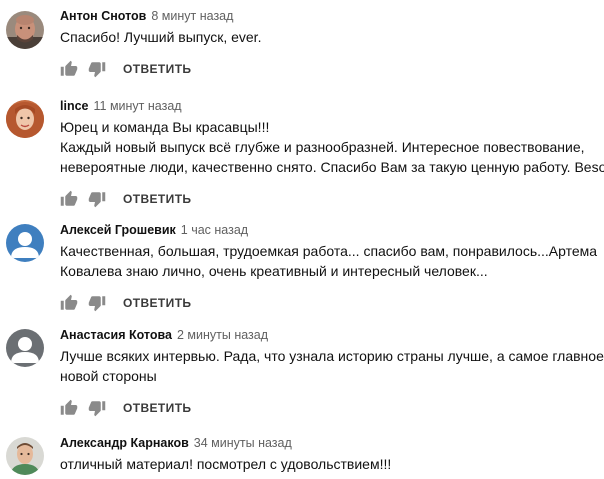 The width and height of the screenshot is (604, 479). Describe the element at coordinates (103, 16) in the screenshot. I see `comment-author: Антон Снотов` at that location.